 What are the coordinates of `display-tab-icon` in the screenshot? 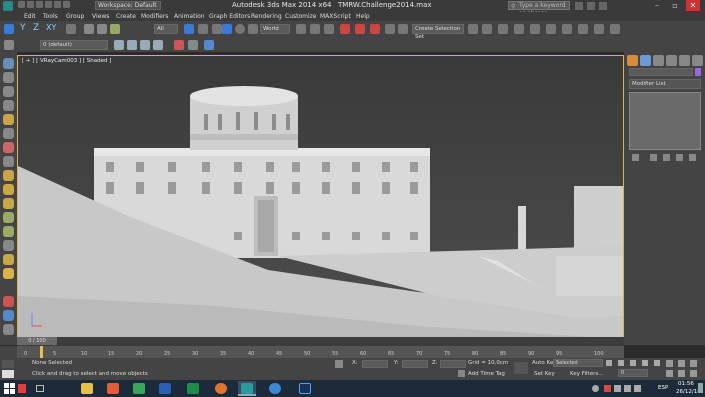 It's located at (684, 60).